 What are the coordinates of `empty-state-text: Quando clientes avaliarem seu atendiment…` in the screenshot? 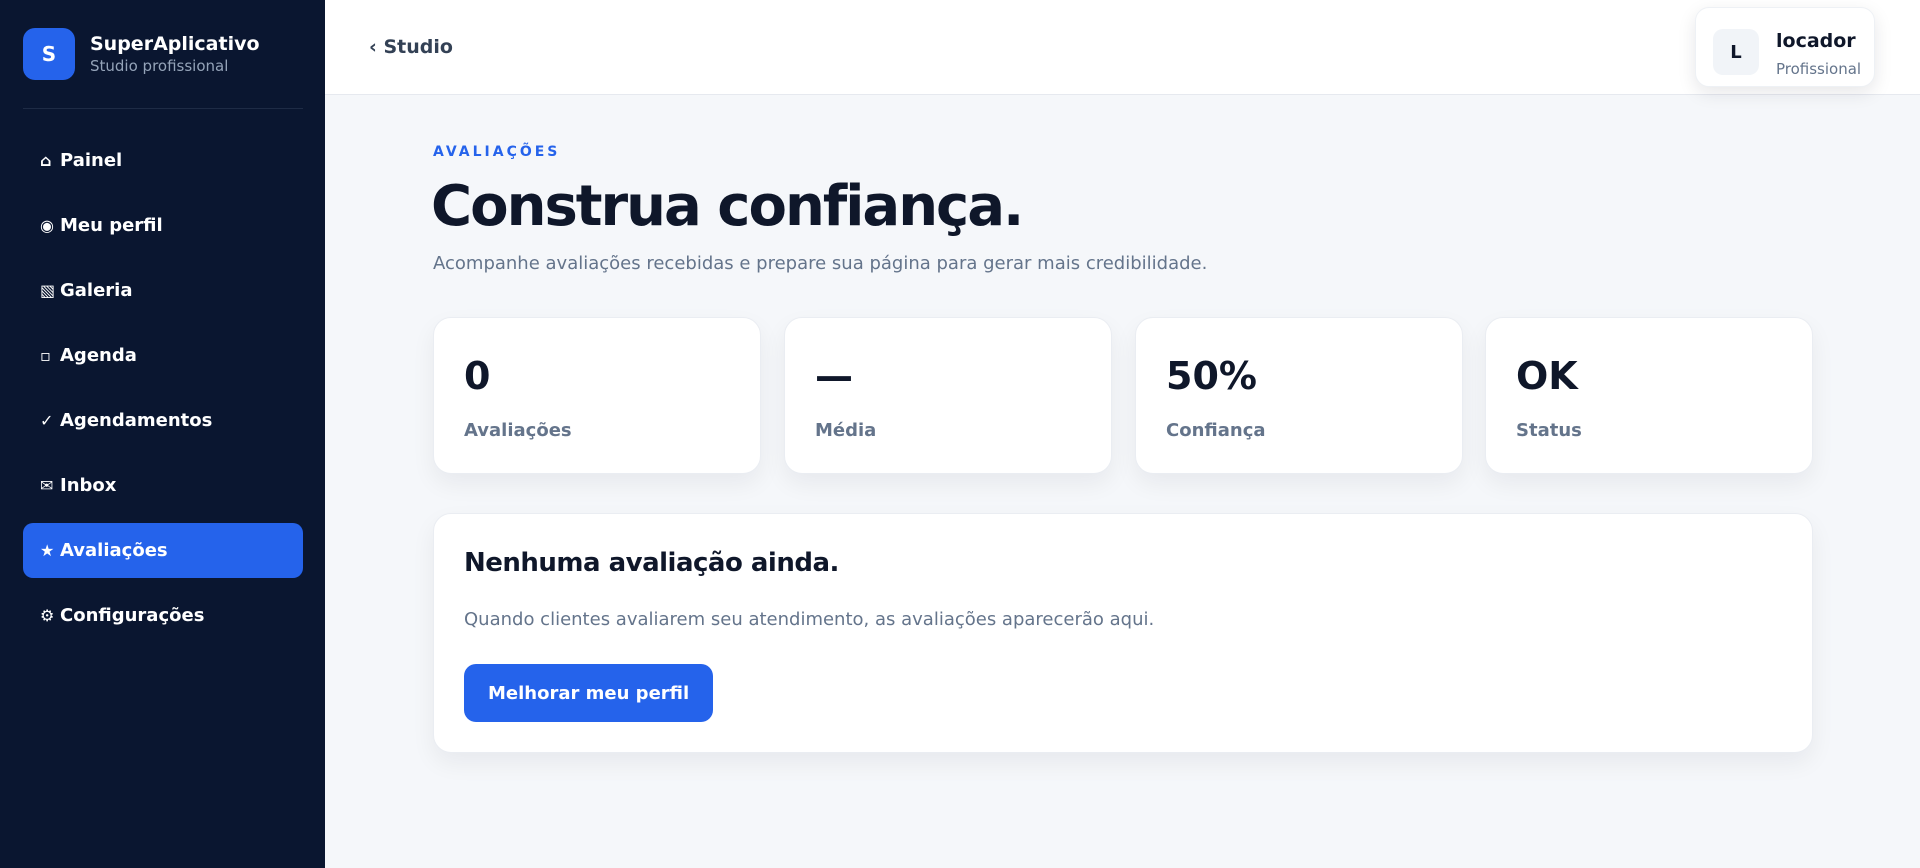 It's located at (809, 619).